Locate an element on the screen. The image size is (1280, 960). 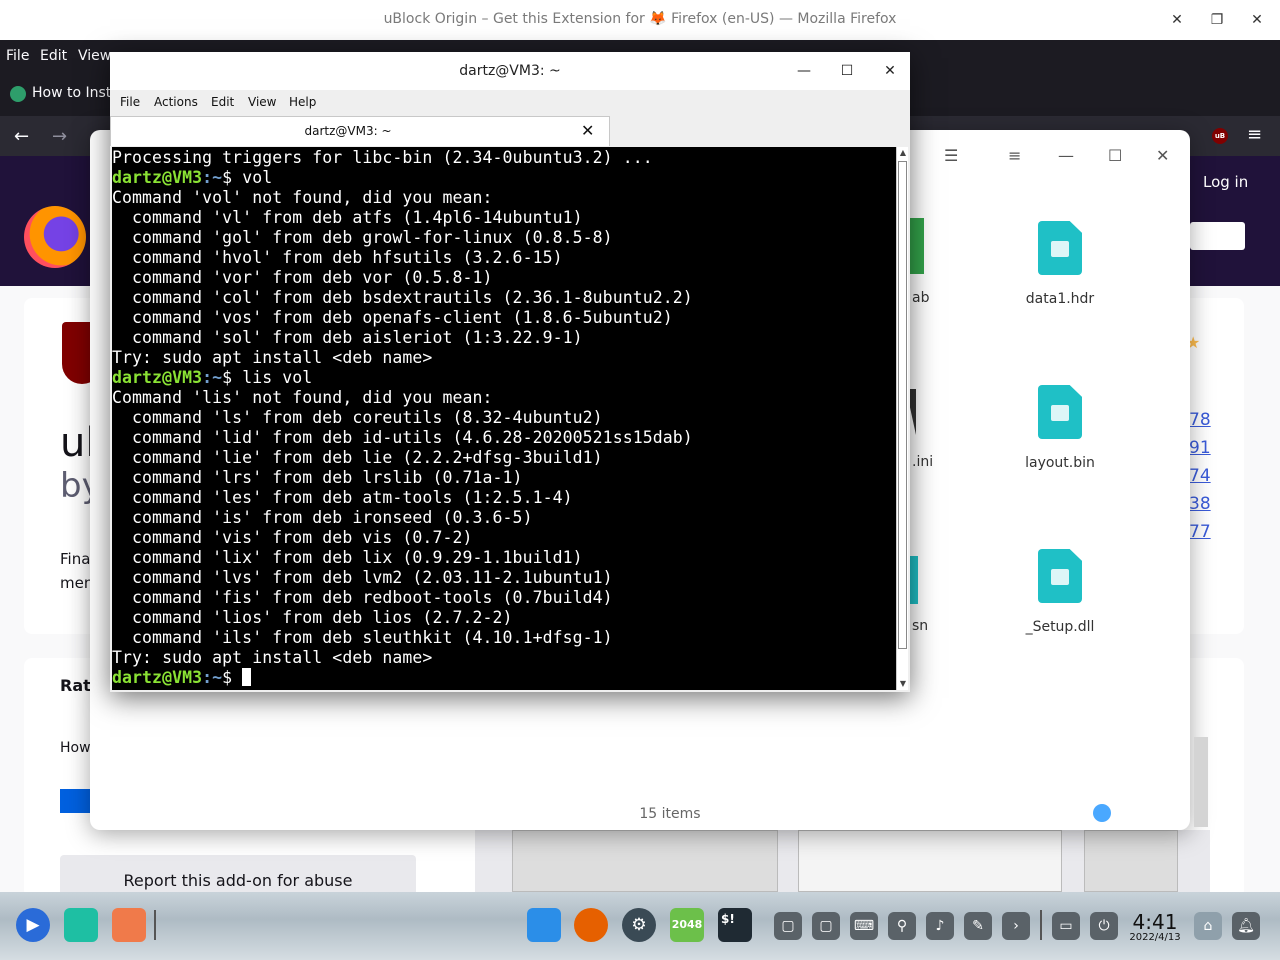
firefox-minimize-button: ✕ is located at coordinates (1177, 20).